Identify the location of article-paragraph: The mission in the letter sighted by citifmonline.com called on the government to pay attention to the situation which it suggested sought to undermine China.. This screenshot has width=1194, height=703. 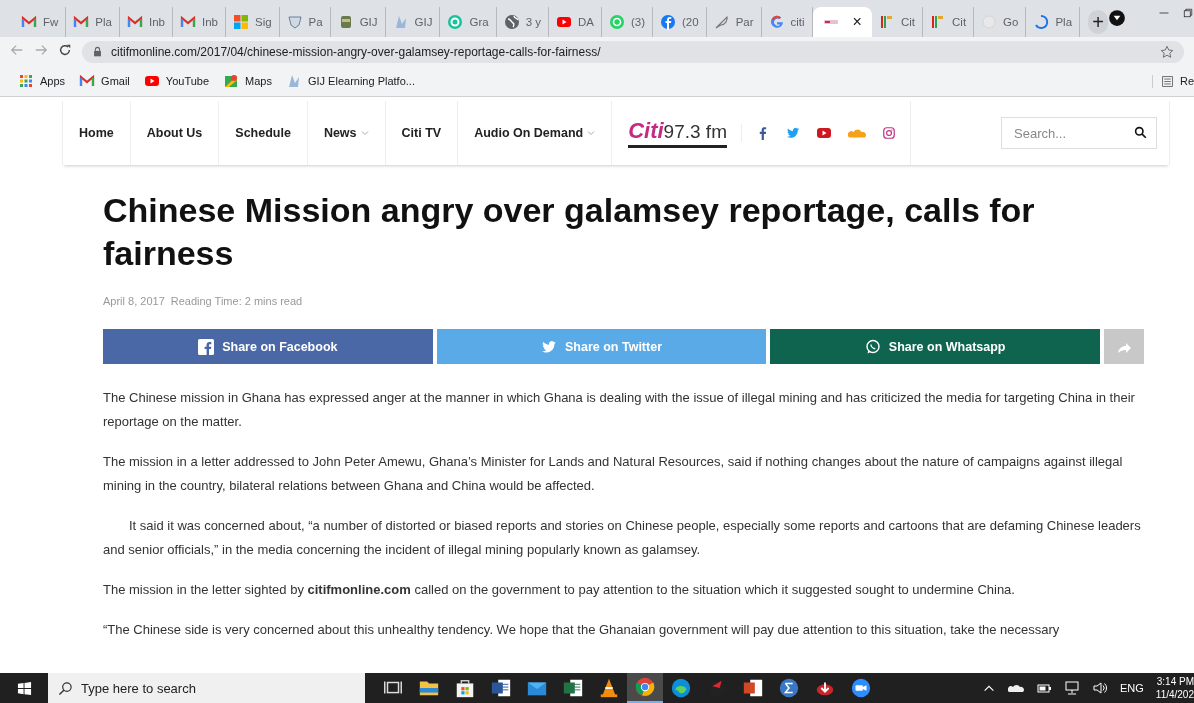
(559, 590).